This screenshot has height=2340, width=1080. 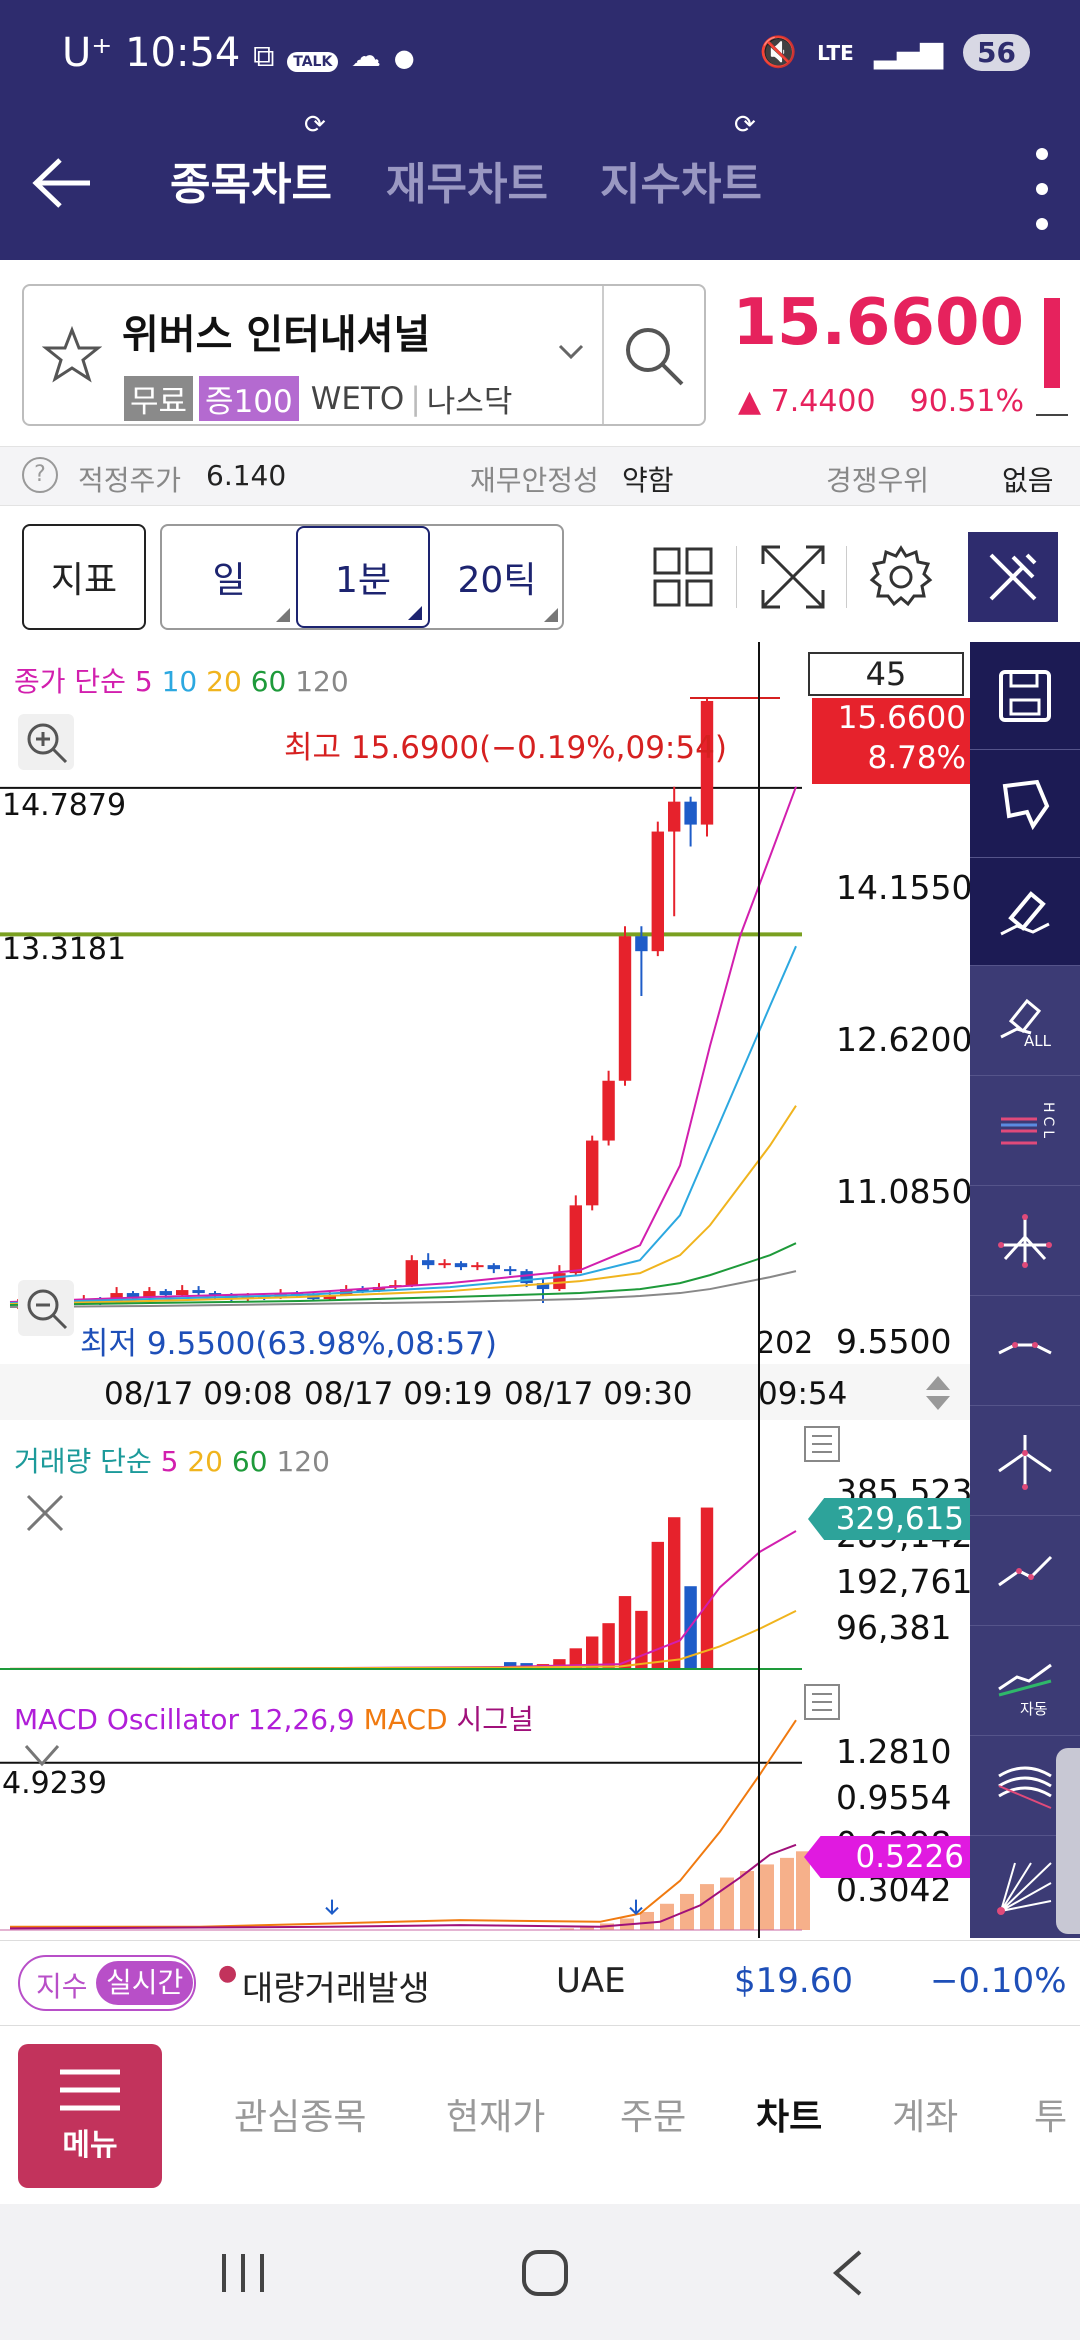 I want to click on ticker-toggle: 지수 실시간, so click(x=107, y=1983).